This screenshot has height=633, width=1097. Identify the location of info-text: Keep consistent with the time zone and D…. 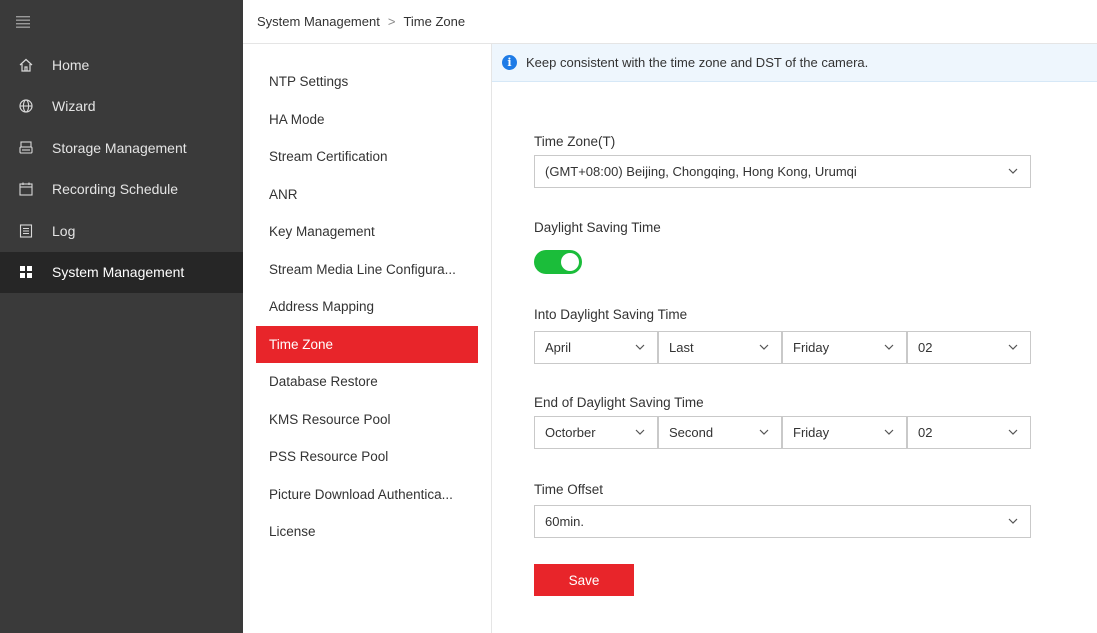
(697, 62).